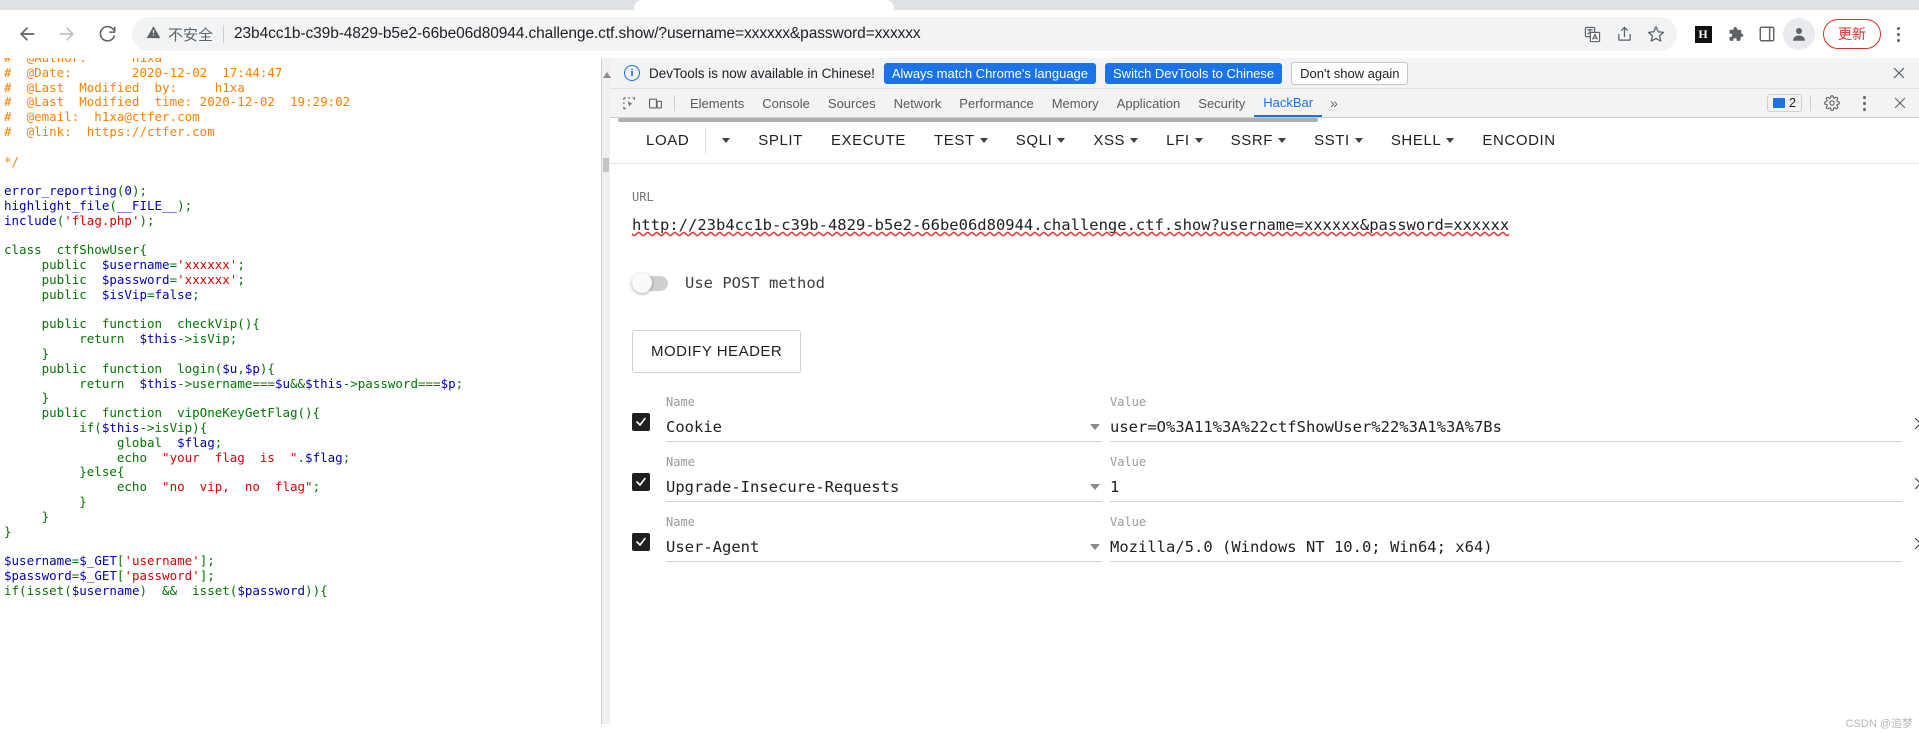 Image resolution: width=1919 pixels, height=734 pixels. Describe the element at coordinates (713, 546) in the screenshot. I see `header-name-value: User-Agent` at that location.